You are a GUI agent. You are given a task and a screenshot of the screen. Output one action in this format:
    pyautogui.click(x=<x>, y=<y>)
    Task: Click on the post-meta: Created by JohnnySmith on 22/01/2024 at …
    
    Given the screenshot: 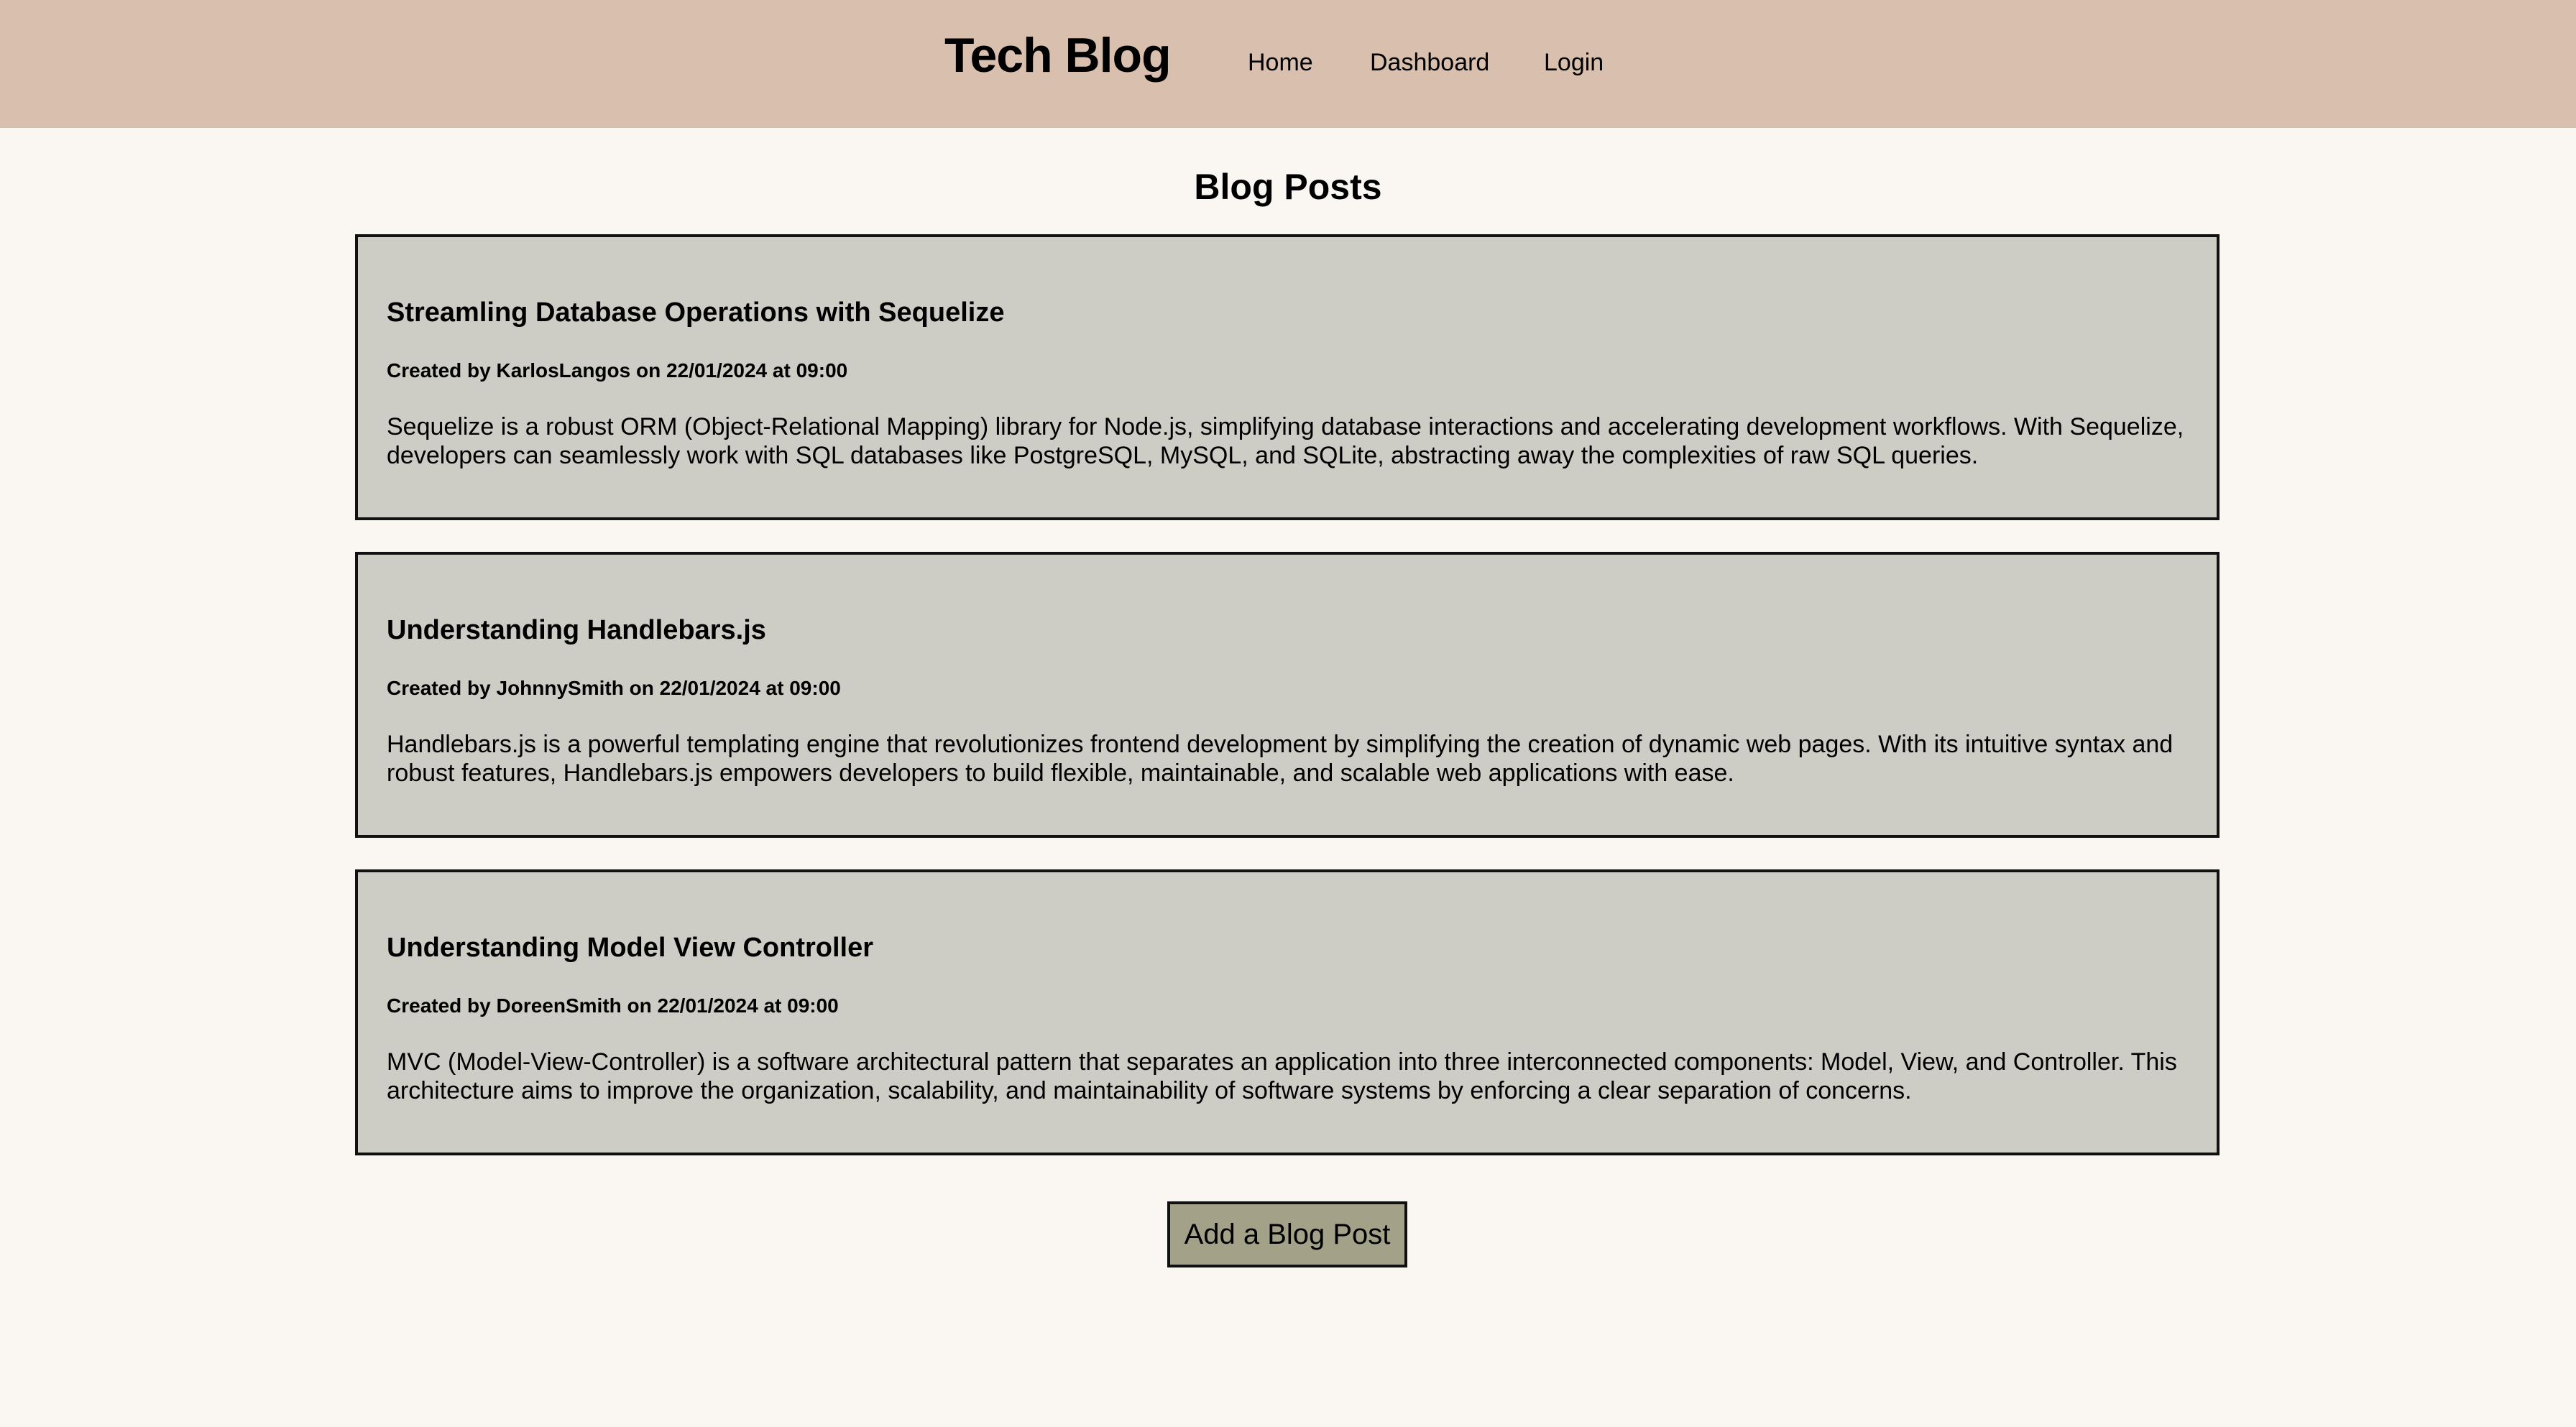 What is the action you would take?
    pyautogui.click(x=614, y=688)
    